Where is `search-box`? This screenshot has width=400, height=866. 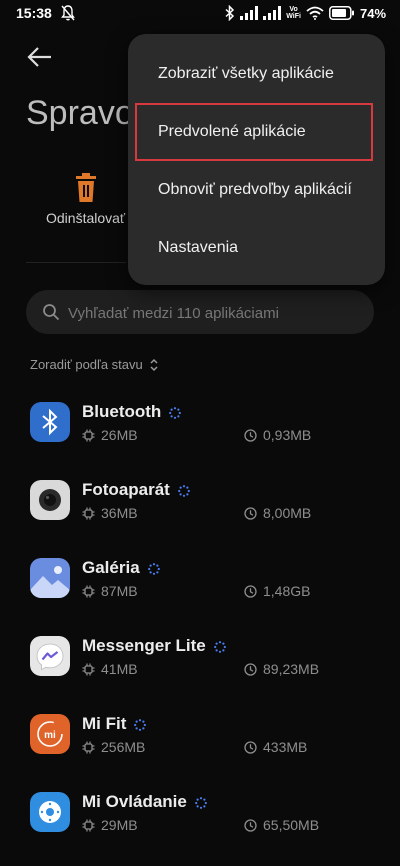 search-box is located at coordinates (200, 313).